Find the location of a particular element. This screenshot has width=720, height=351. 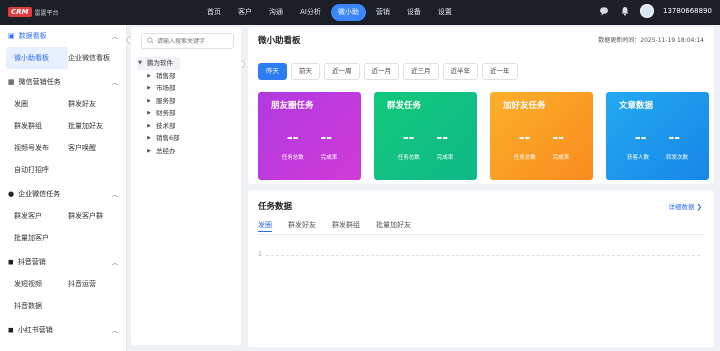

tree-node: ▶ 技术部 is located at coordinates (158, 126).